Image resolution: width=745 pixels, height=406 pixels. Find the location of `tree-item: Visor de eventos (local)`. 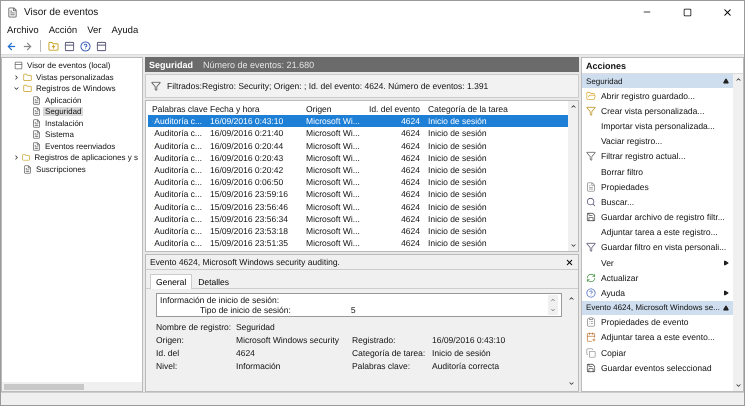

tree-item: Visor de eventos (local) is located at coordinates (68, 65).